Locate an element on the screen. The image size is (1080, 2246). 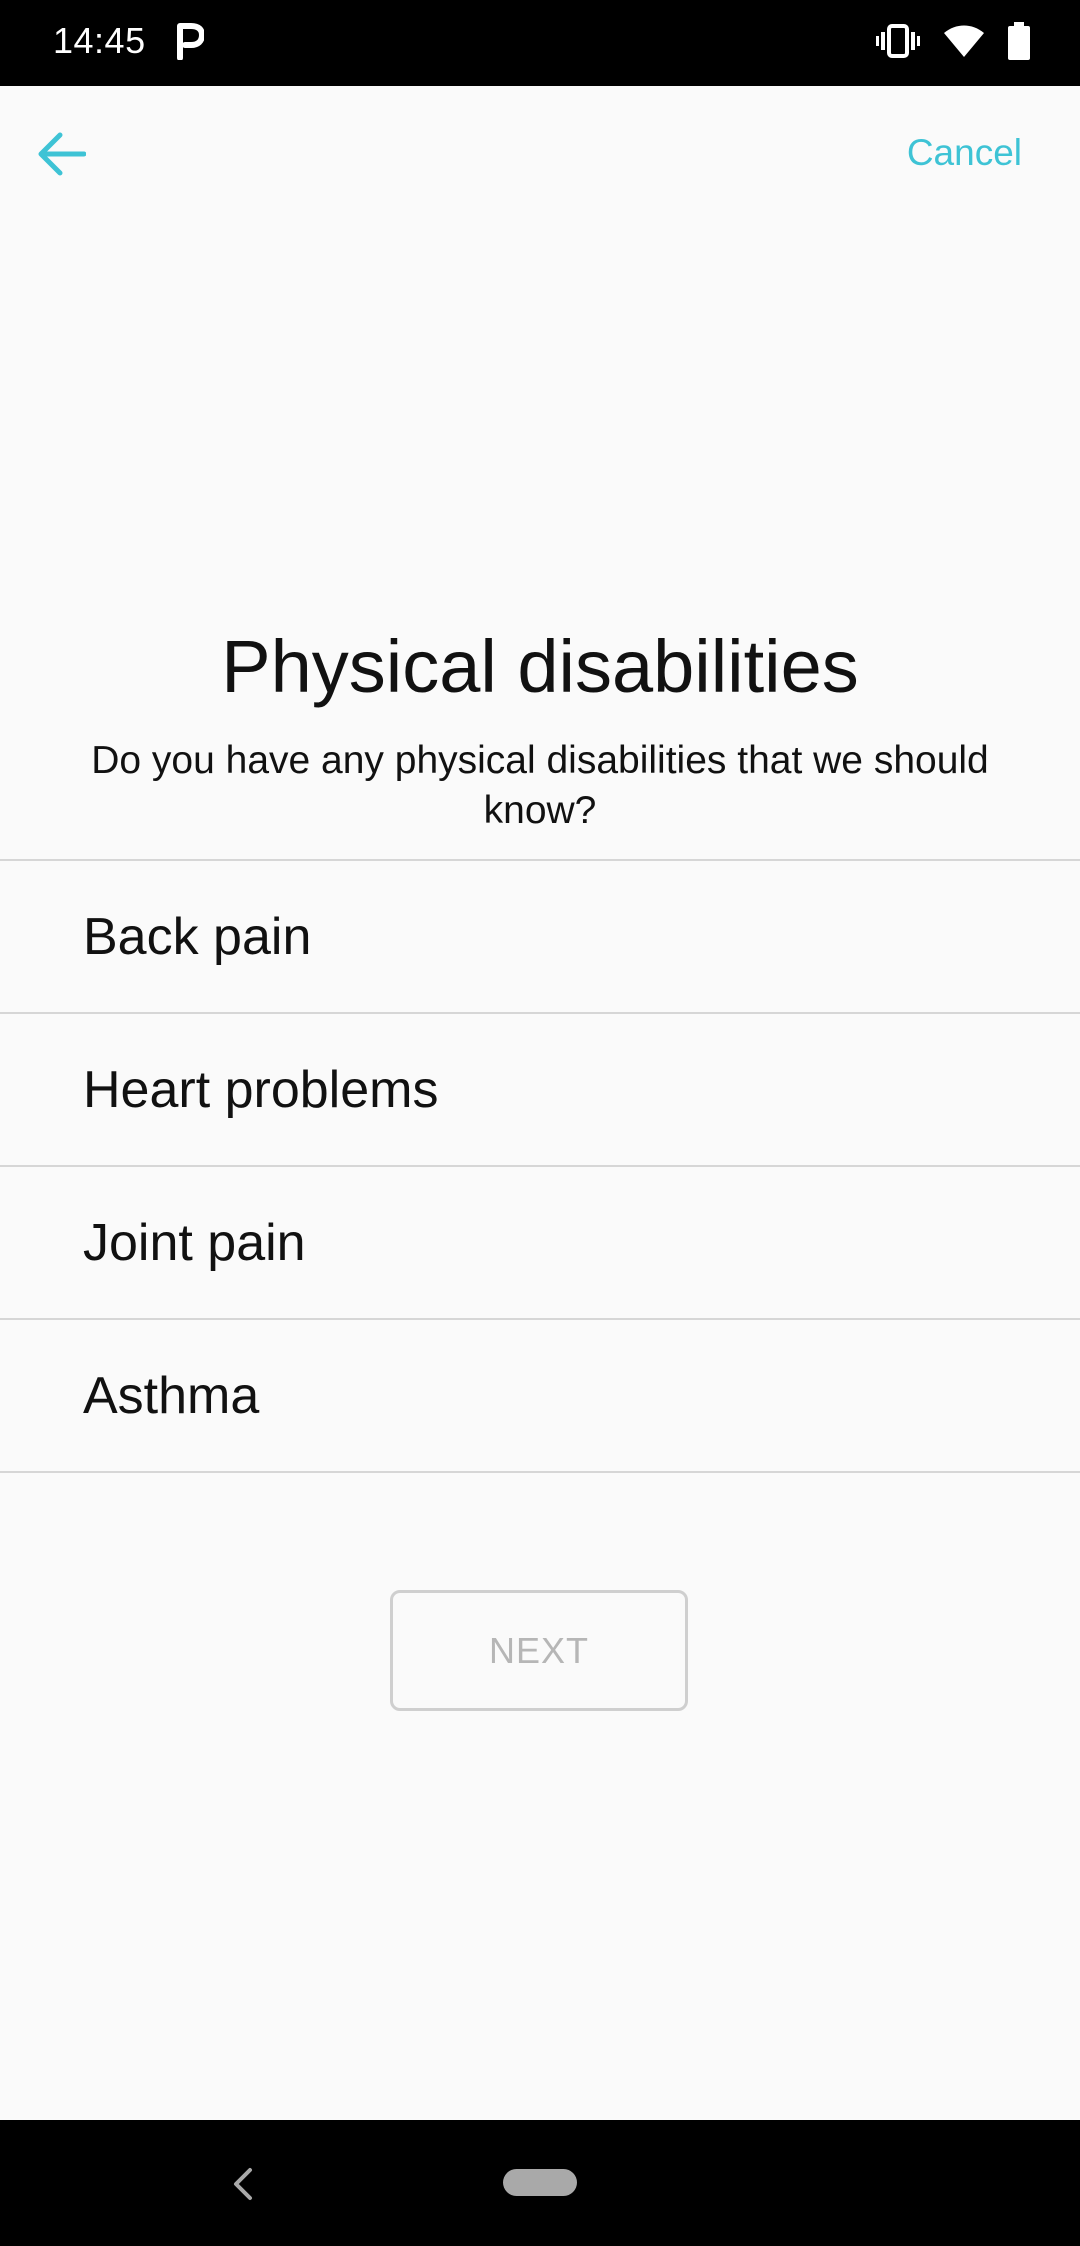
cancel-button: Cancel is located at coordinates (964, 153).